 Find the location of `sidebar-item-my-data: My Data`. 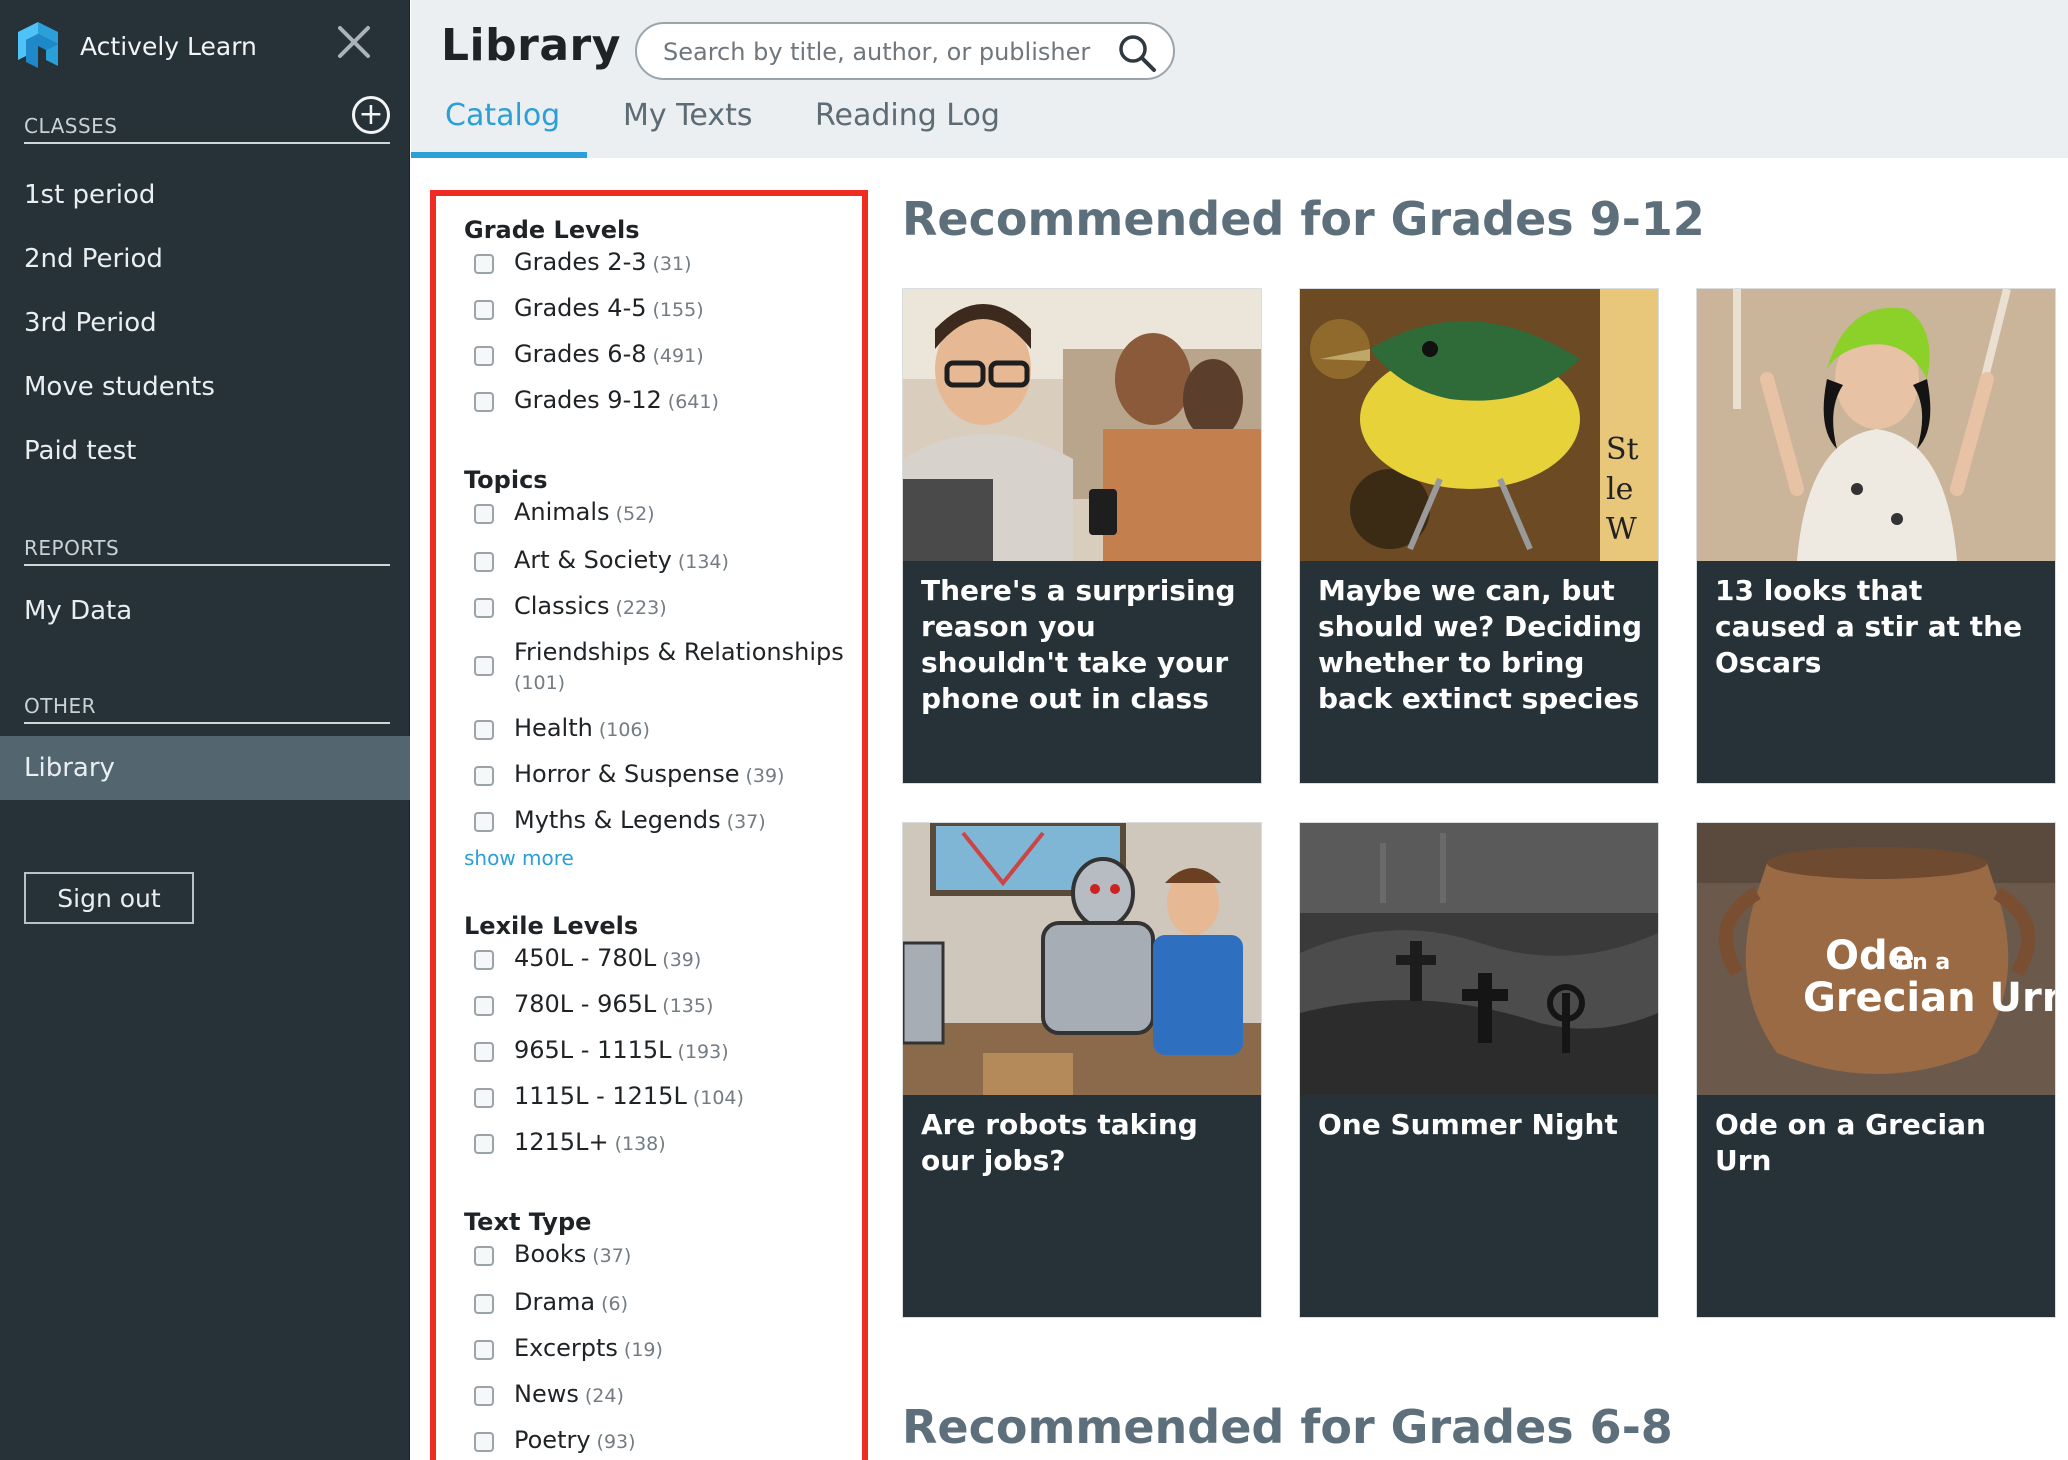

sidebar-item-my-data: My Data is located at coordinates (205, 611).